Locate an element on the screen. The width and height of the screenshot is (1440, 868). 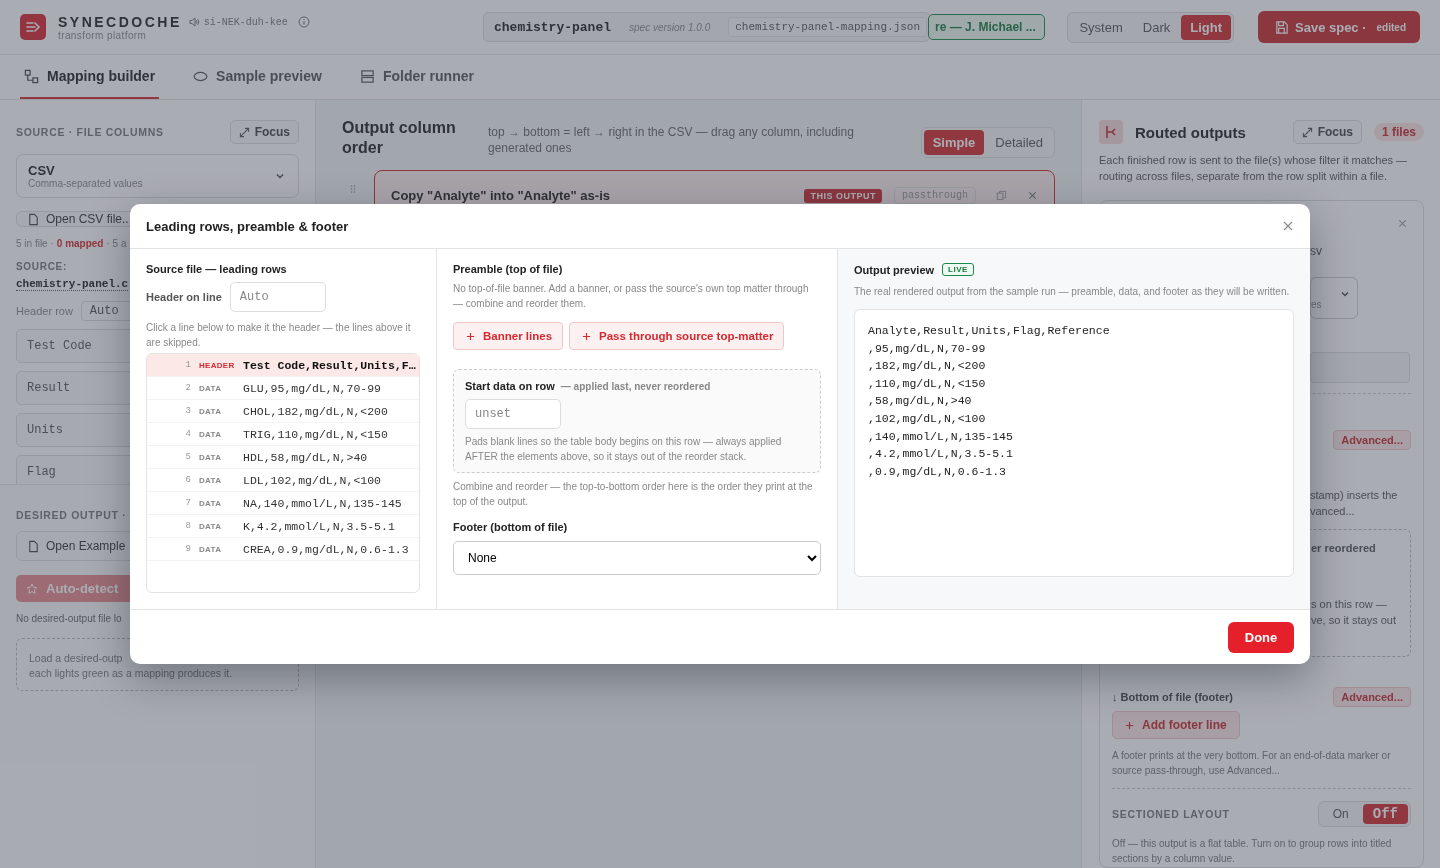
footer-label: ↓ Bottom of file (footer) is located at coordinates (1172, 697).